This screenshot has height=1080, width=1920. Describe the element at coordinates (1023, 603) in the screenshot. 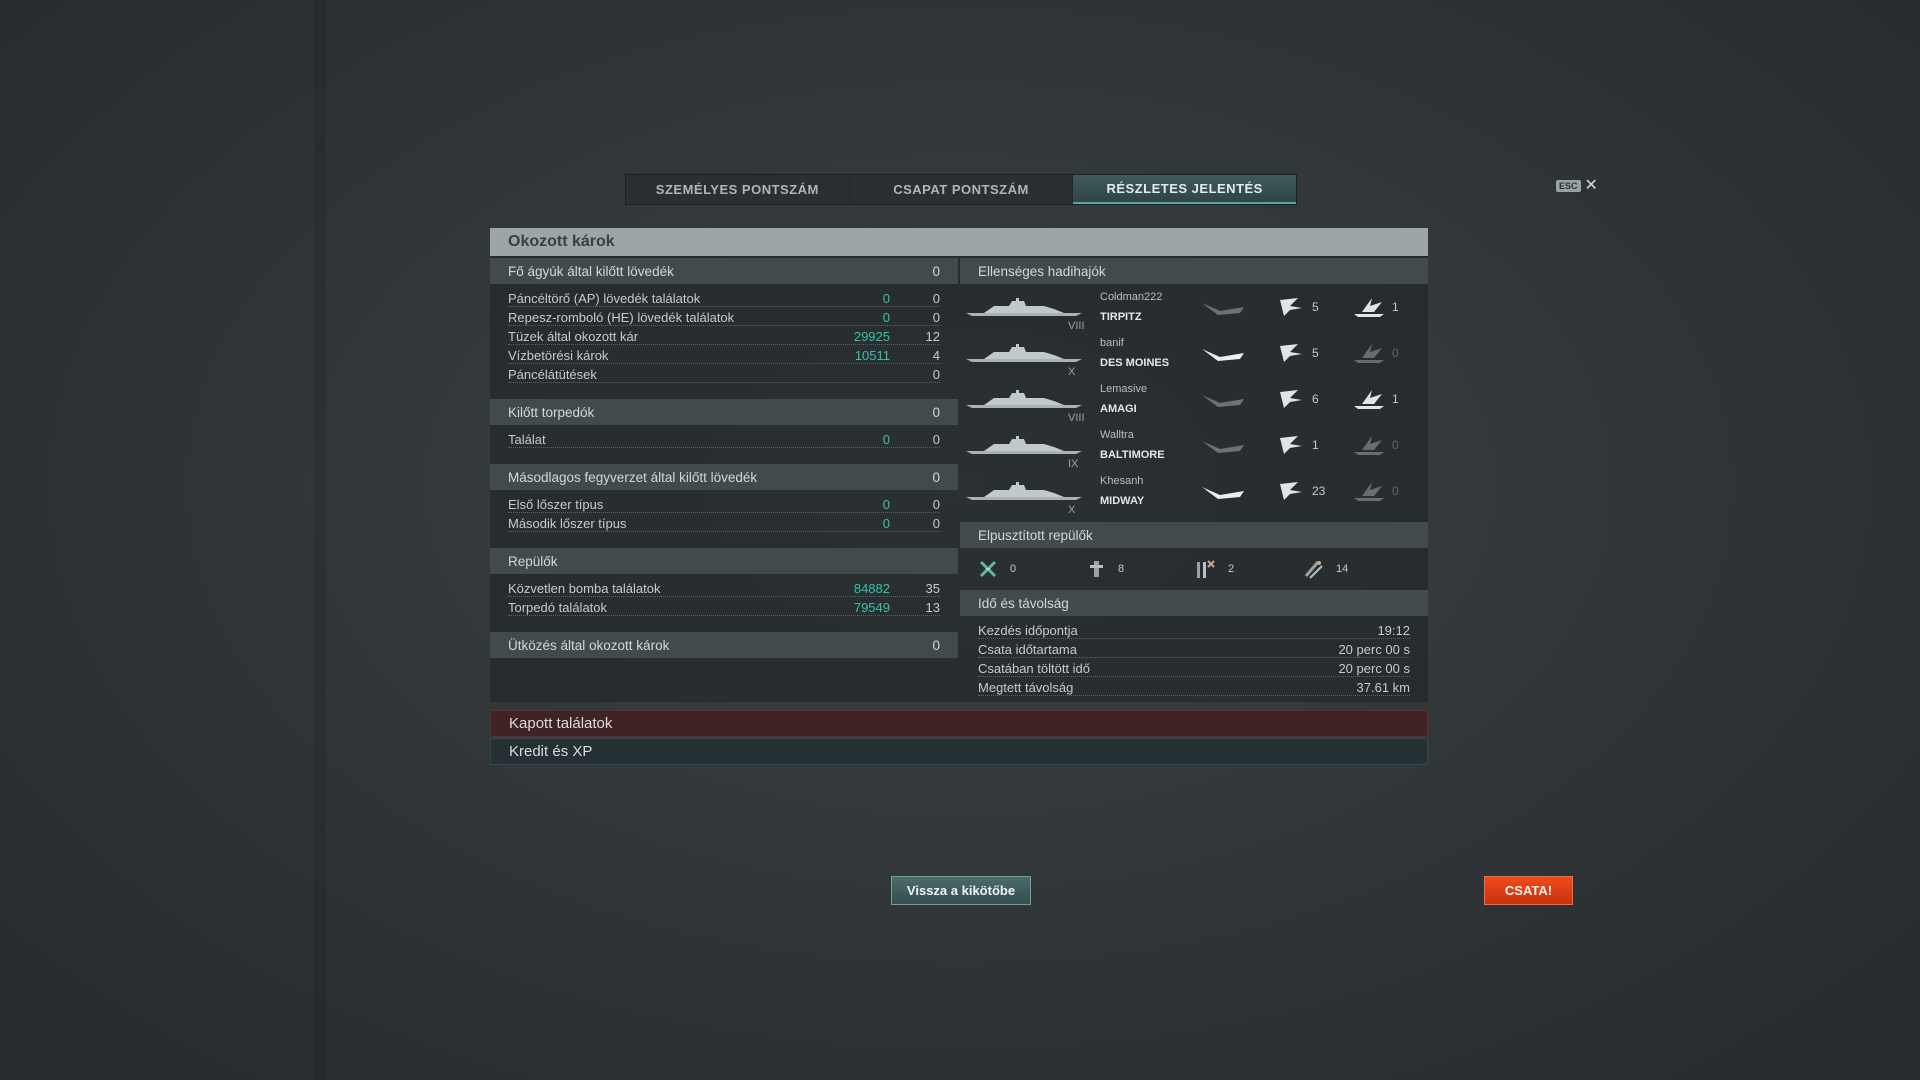

I see `section-label: Idő és távolság` at that location.